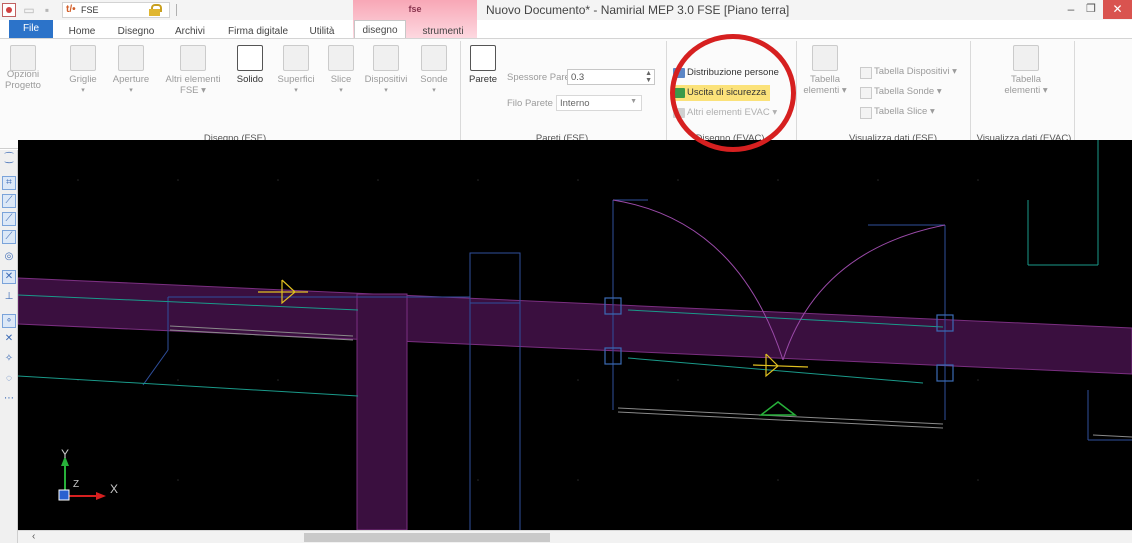  I want to click on tab-fse-disegno: disegno, so click(380, 30).